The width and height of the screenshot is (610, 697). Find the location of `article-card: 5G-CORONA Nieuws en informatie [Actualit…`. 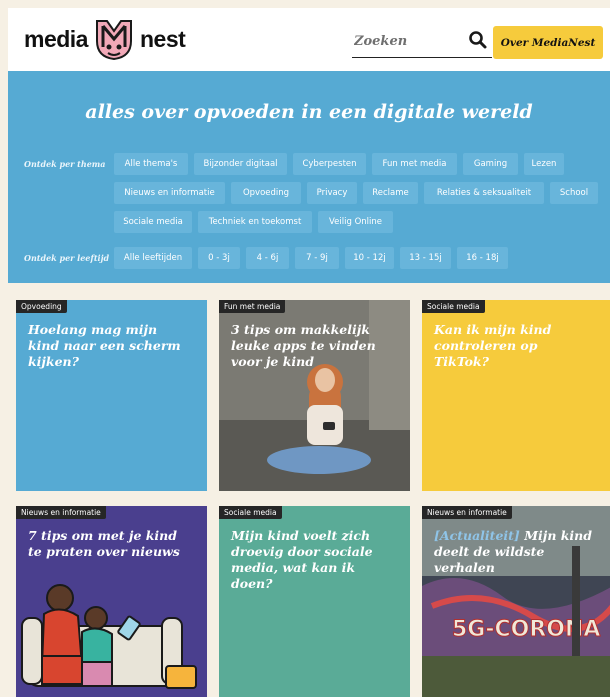

article-card: 5G-CORONA Nieuws en informatie [Actualit… is located at coordinates (516, 601).